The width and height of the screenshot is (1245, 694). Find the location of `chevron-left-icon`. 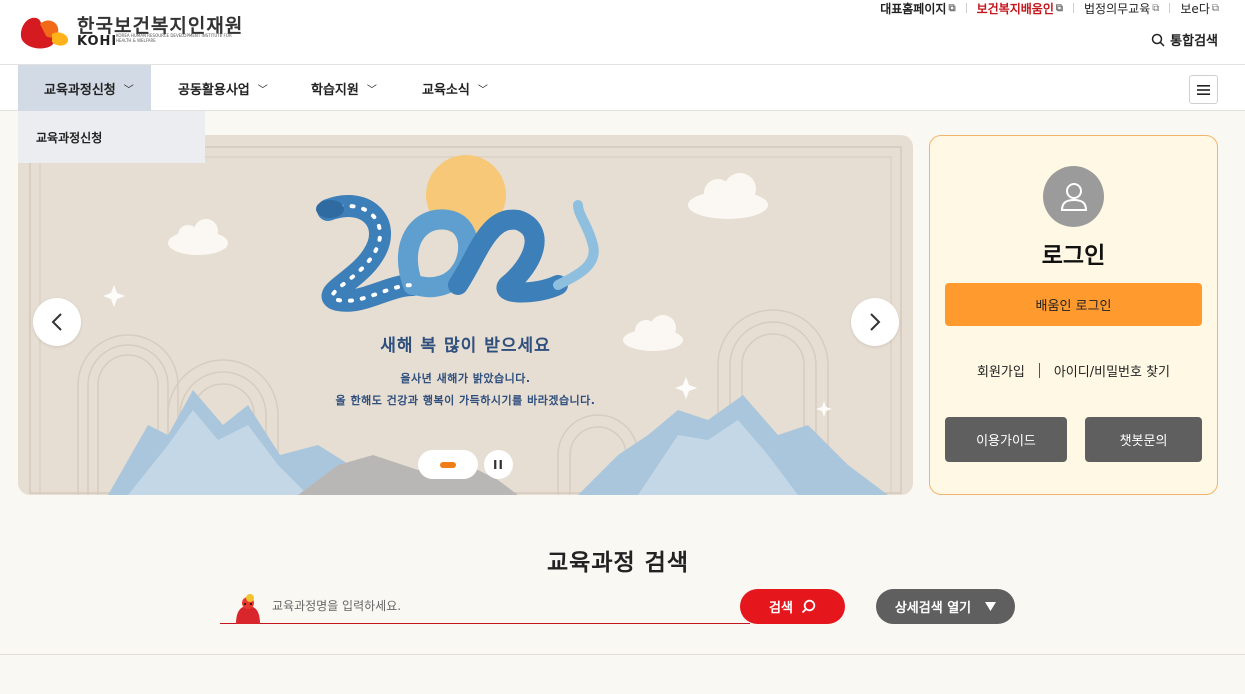

chevron-left-icon is located at coordinates (56, 322).